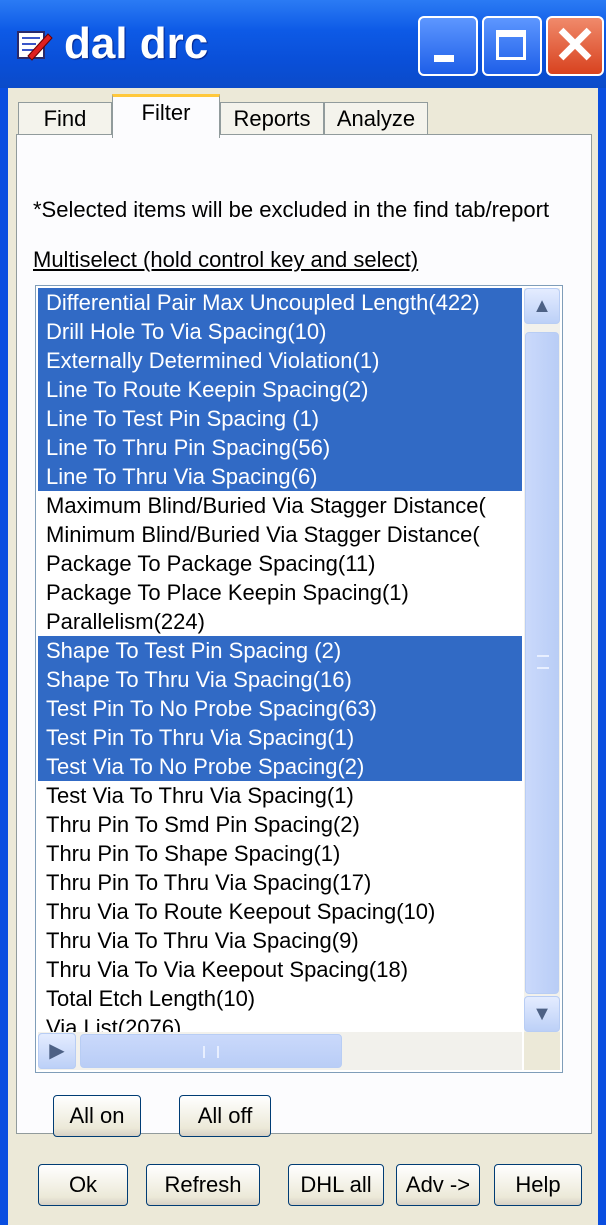  I want to click on list-item: Test Via To Thru Via Spacing(1), so click(280, 795).